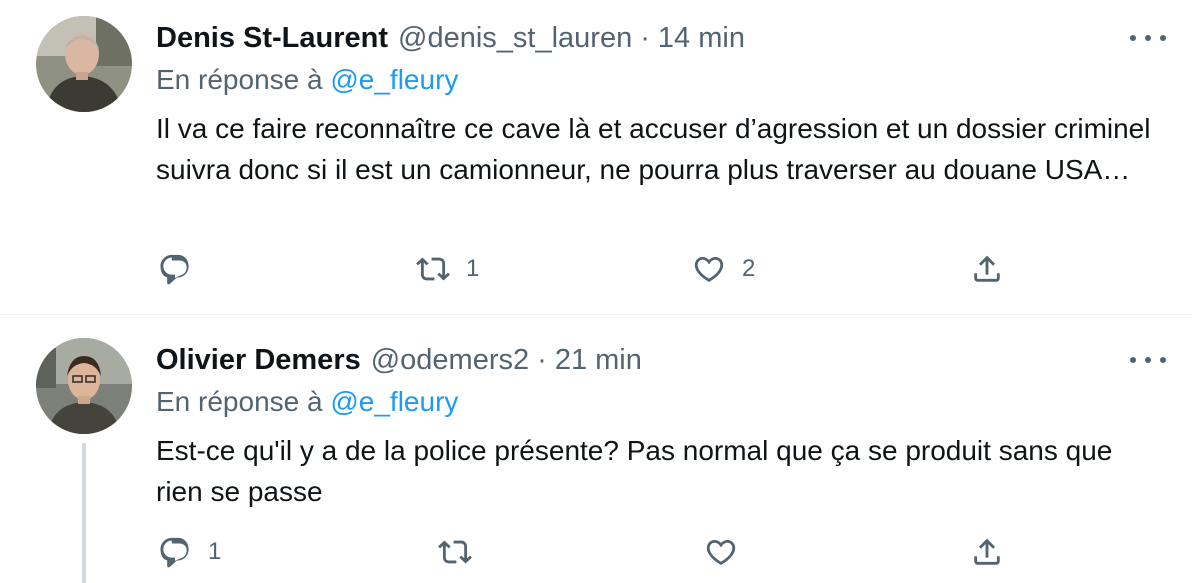  What do you see at coordinates (515, 38) in the screenshot?
I see `author-handle: @denis_st_lauren` at bounding box center [515, 38].